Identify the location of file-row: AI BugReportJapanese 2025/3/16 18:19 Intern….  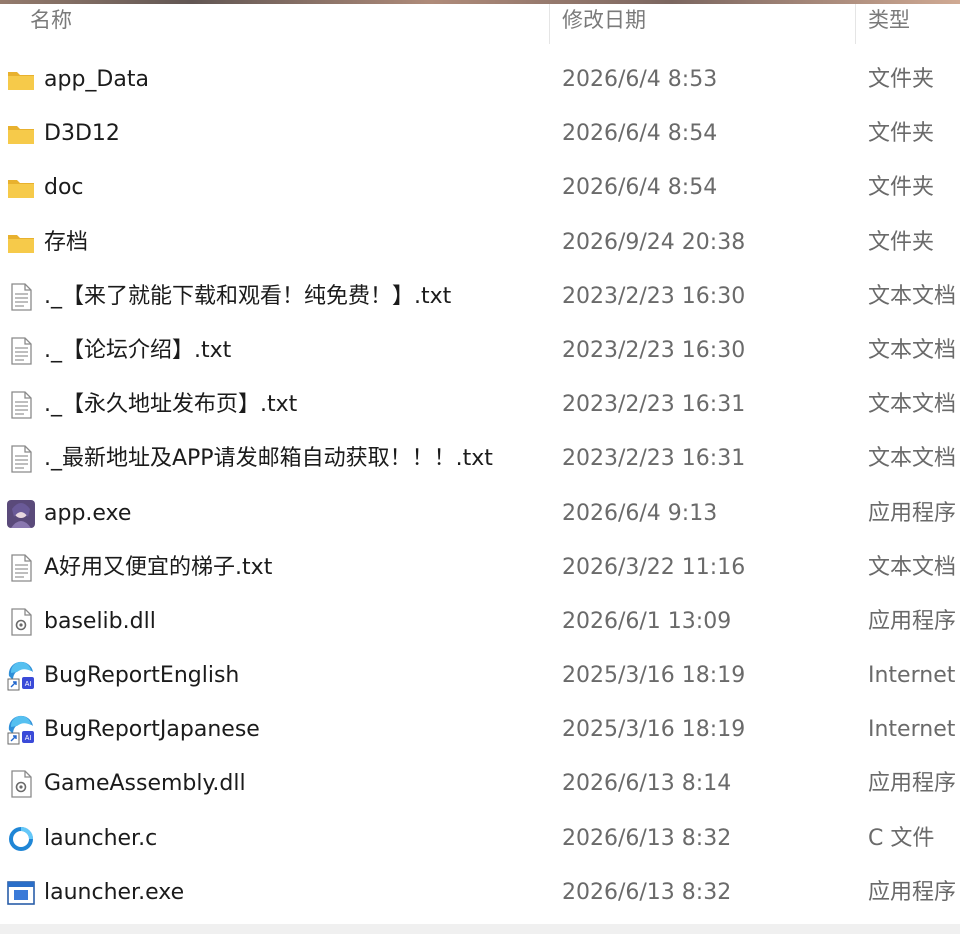
(480, 730).